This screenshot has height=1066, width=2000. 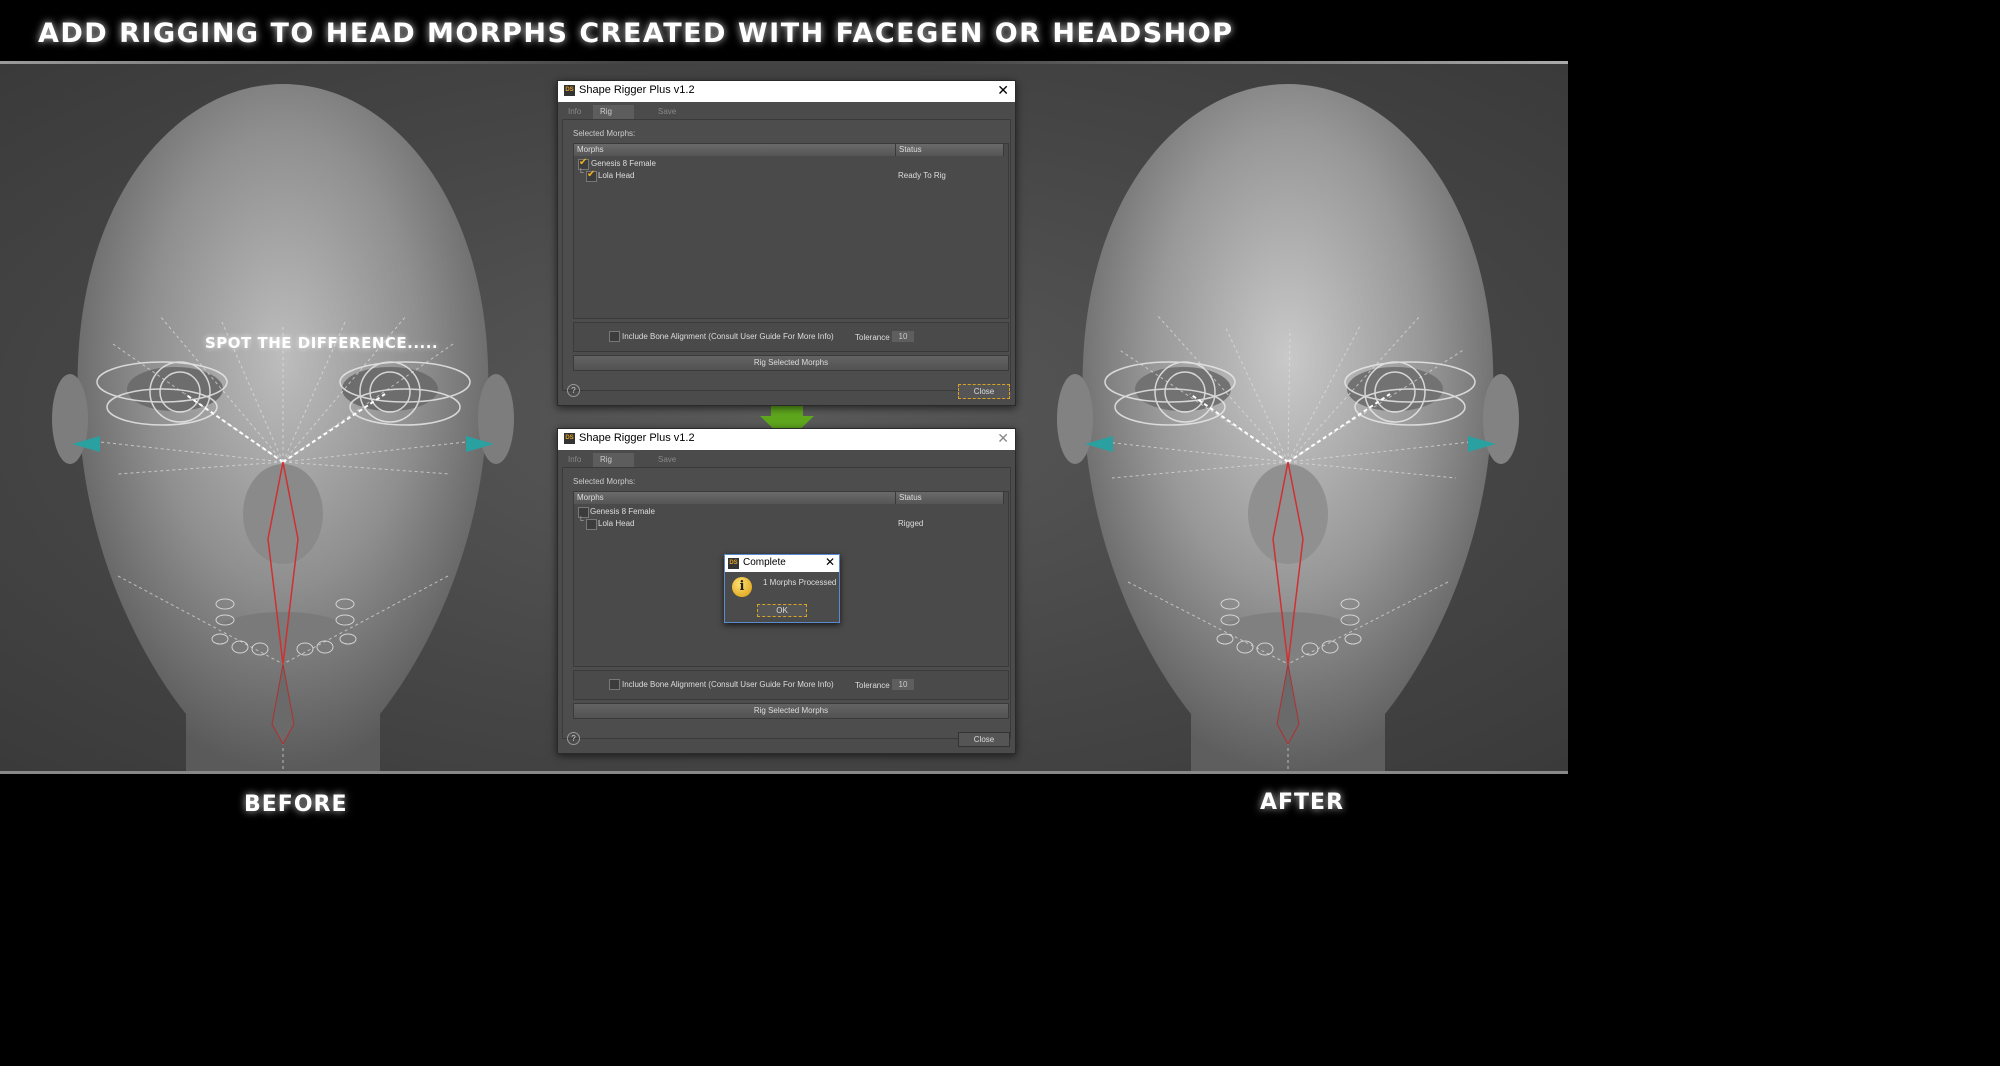 I want to click on info-icon: i, so click(x=742, y=587).